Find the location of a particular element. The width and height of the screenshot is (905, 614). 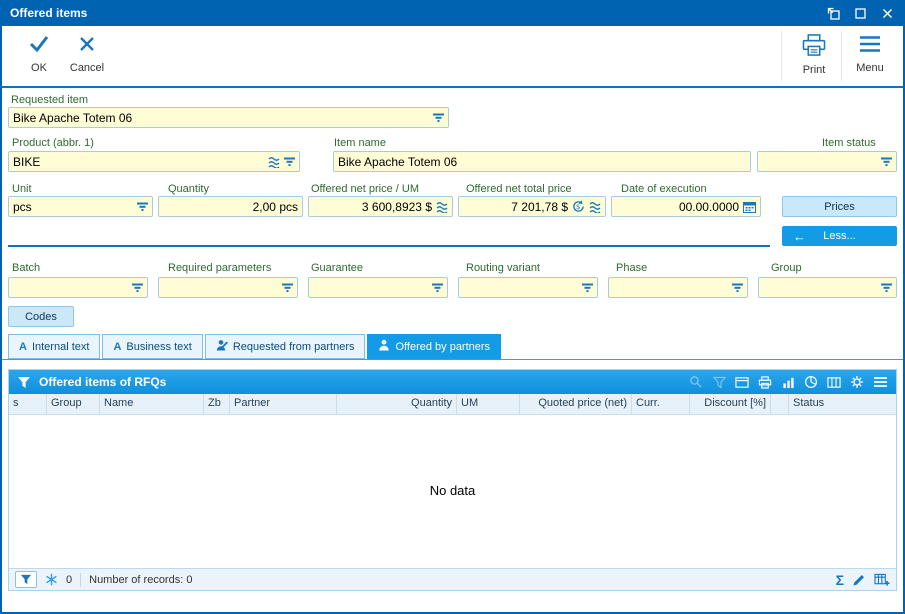

ok-label: OK is located at coordinates (39, 68).